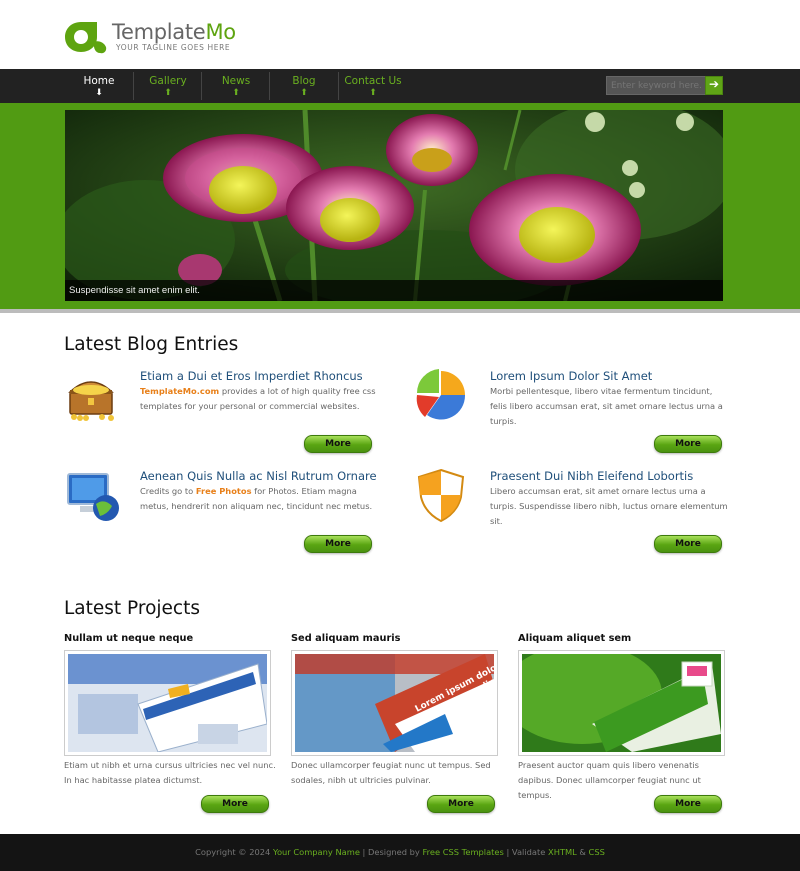 The image size is (800, 871). What do you see at coordinates (441, 495) in the screenshot?
I see `shield-icon` at bounding box center [441, 495].